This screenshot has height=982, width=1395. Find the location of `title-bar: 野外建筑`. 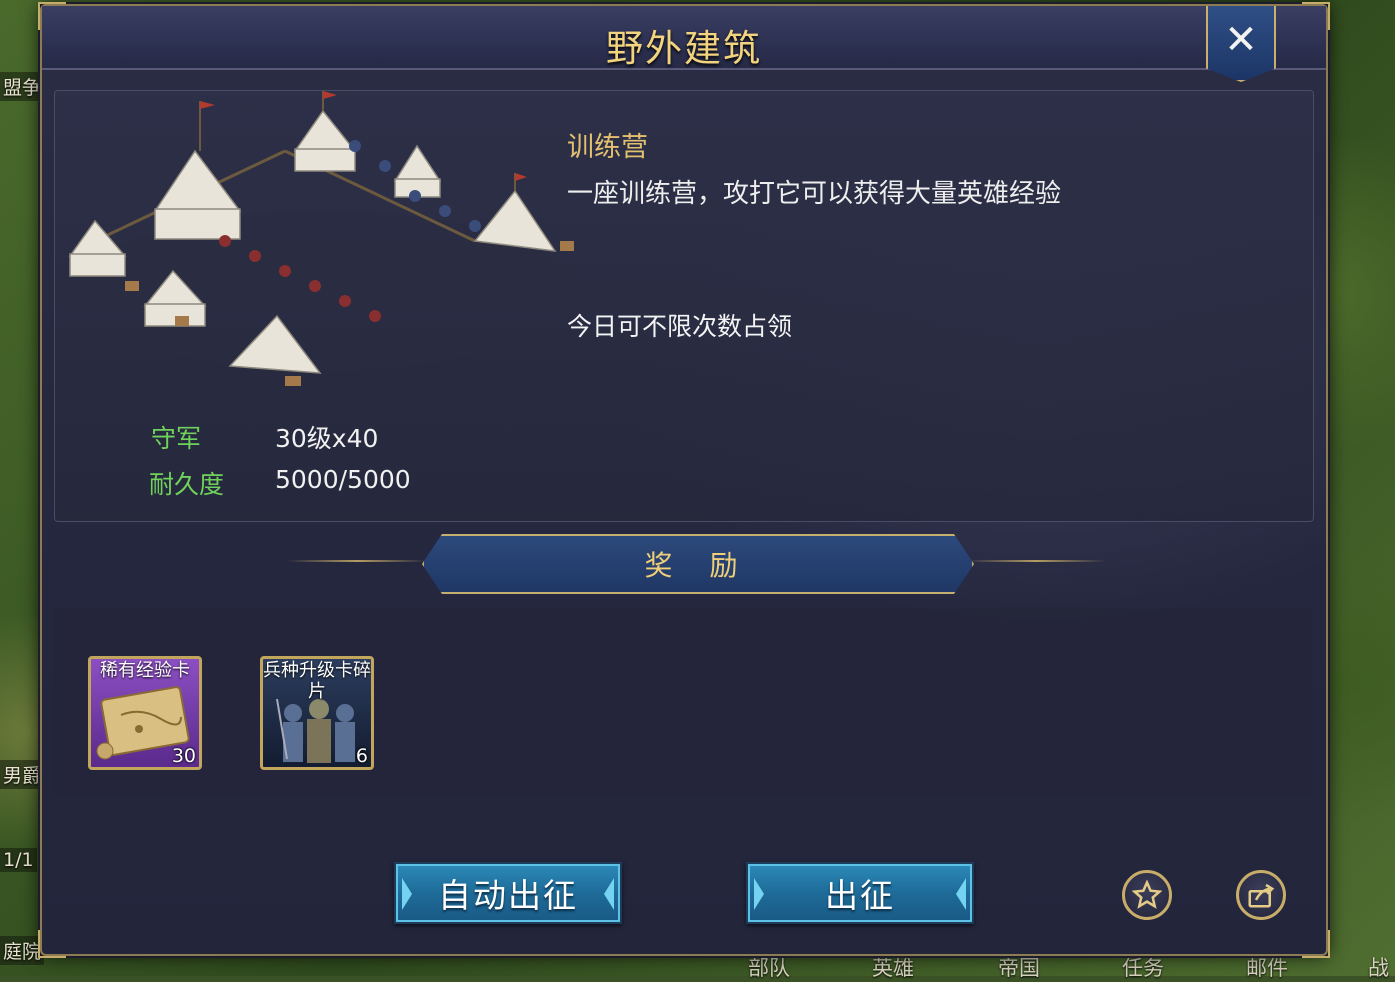

title-bar: 野外建筑 is located at coordinates (684, 38).